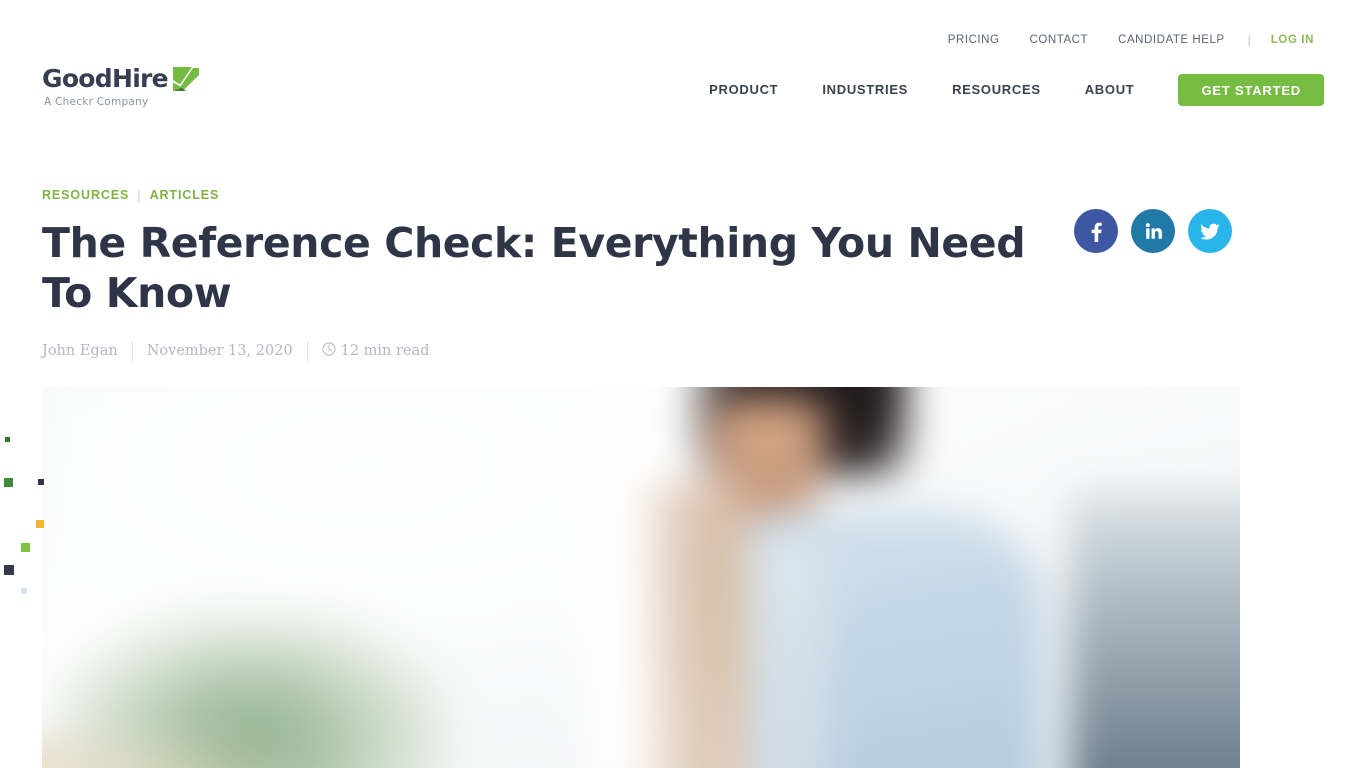  Describe the element at coordinates (219, 351) in the screenshot. I see `article-date: November 13, 2020` at that location.